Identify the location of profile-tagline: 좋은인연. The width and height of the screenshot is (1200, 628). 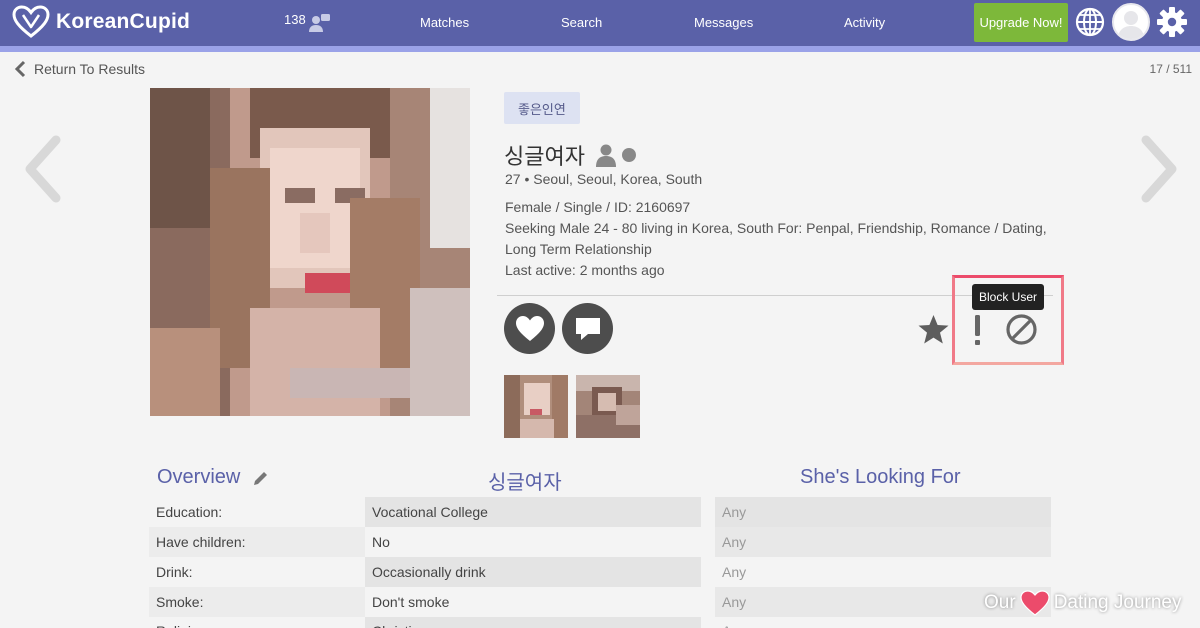
(542, 108).